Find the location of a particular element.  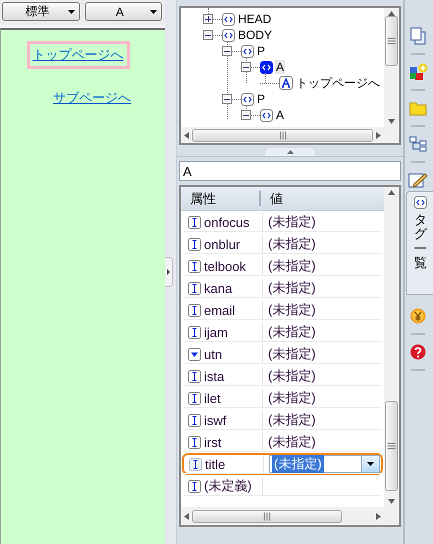

expand-button is located at coordinates (208, 19).